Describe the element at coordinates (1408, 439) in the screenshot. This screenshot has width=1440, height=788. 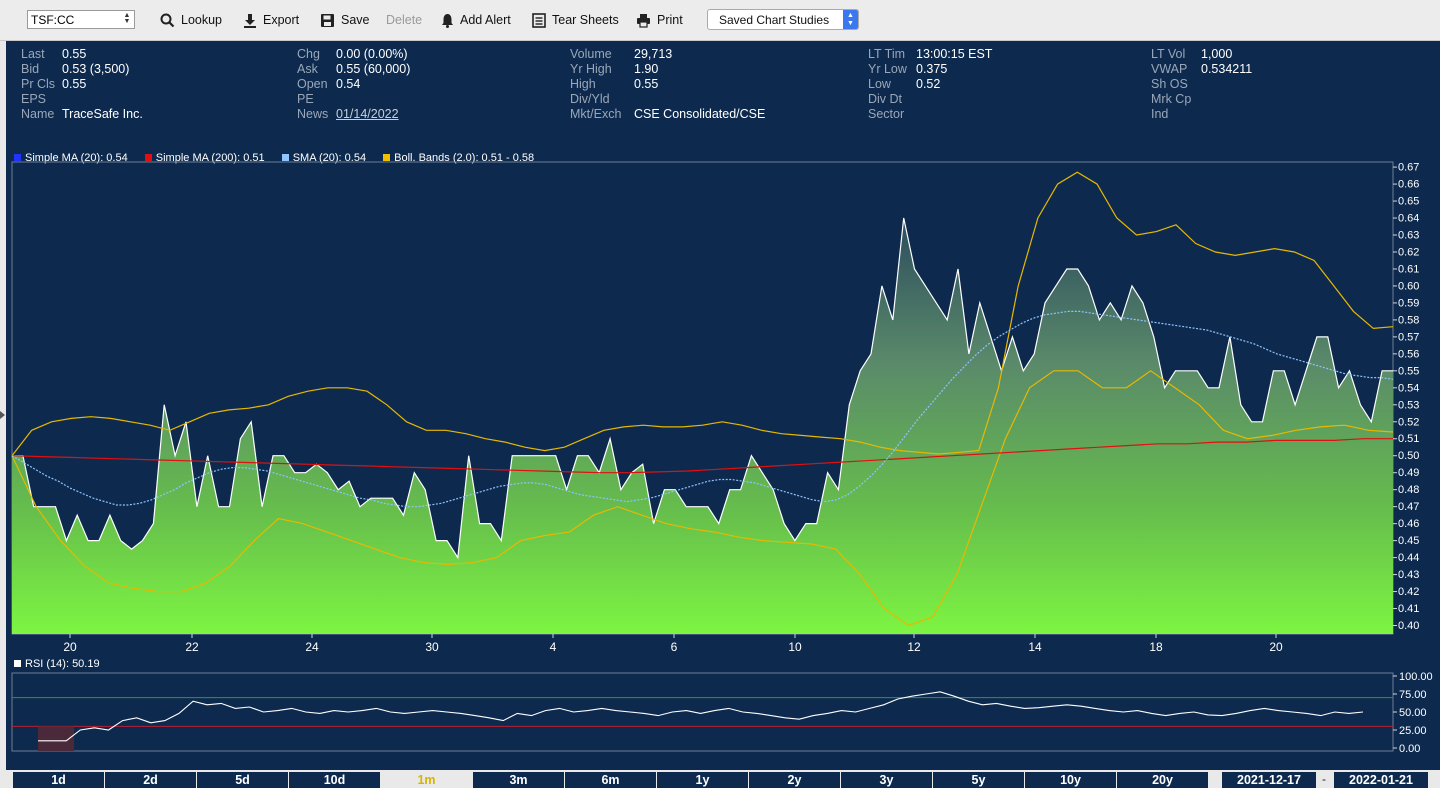
I see `y-tick-label: 0.51` at that location.